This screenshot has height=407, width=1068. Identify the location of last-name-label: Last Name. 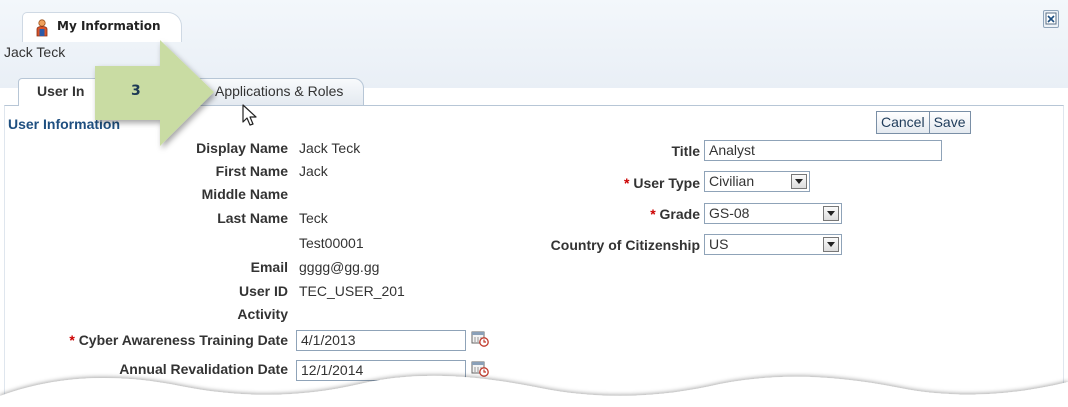
(252, 218).